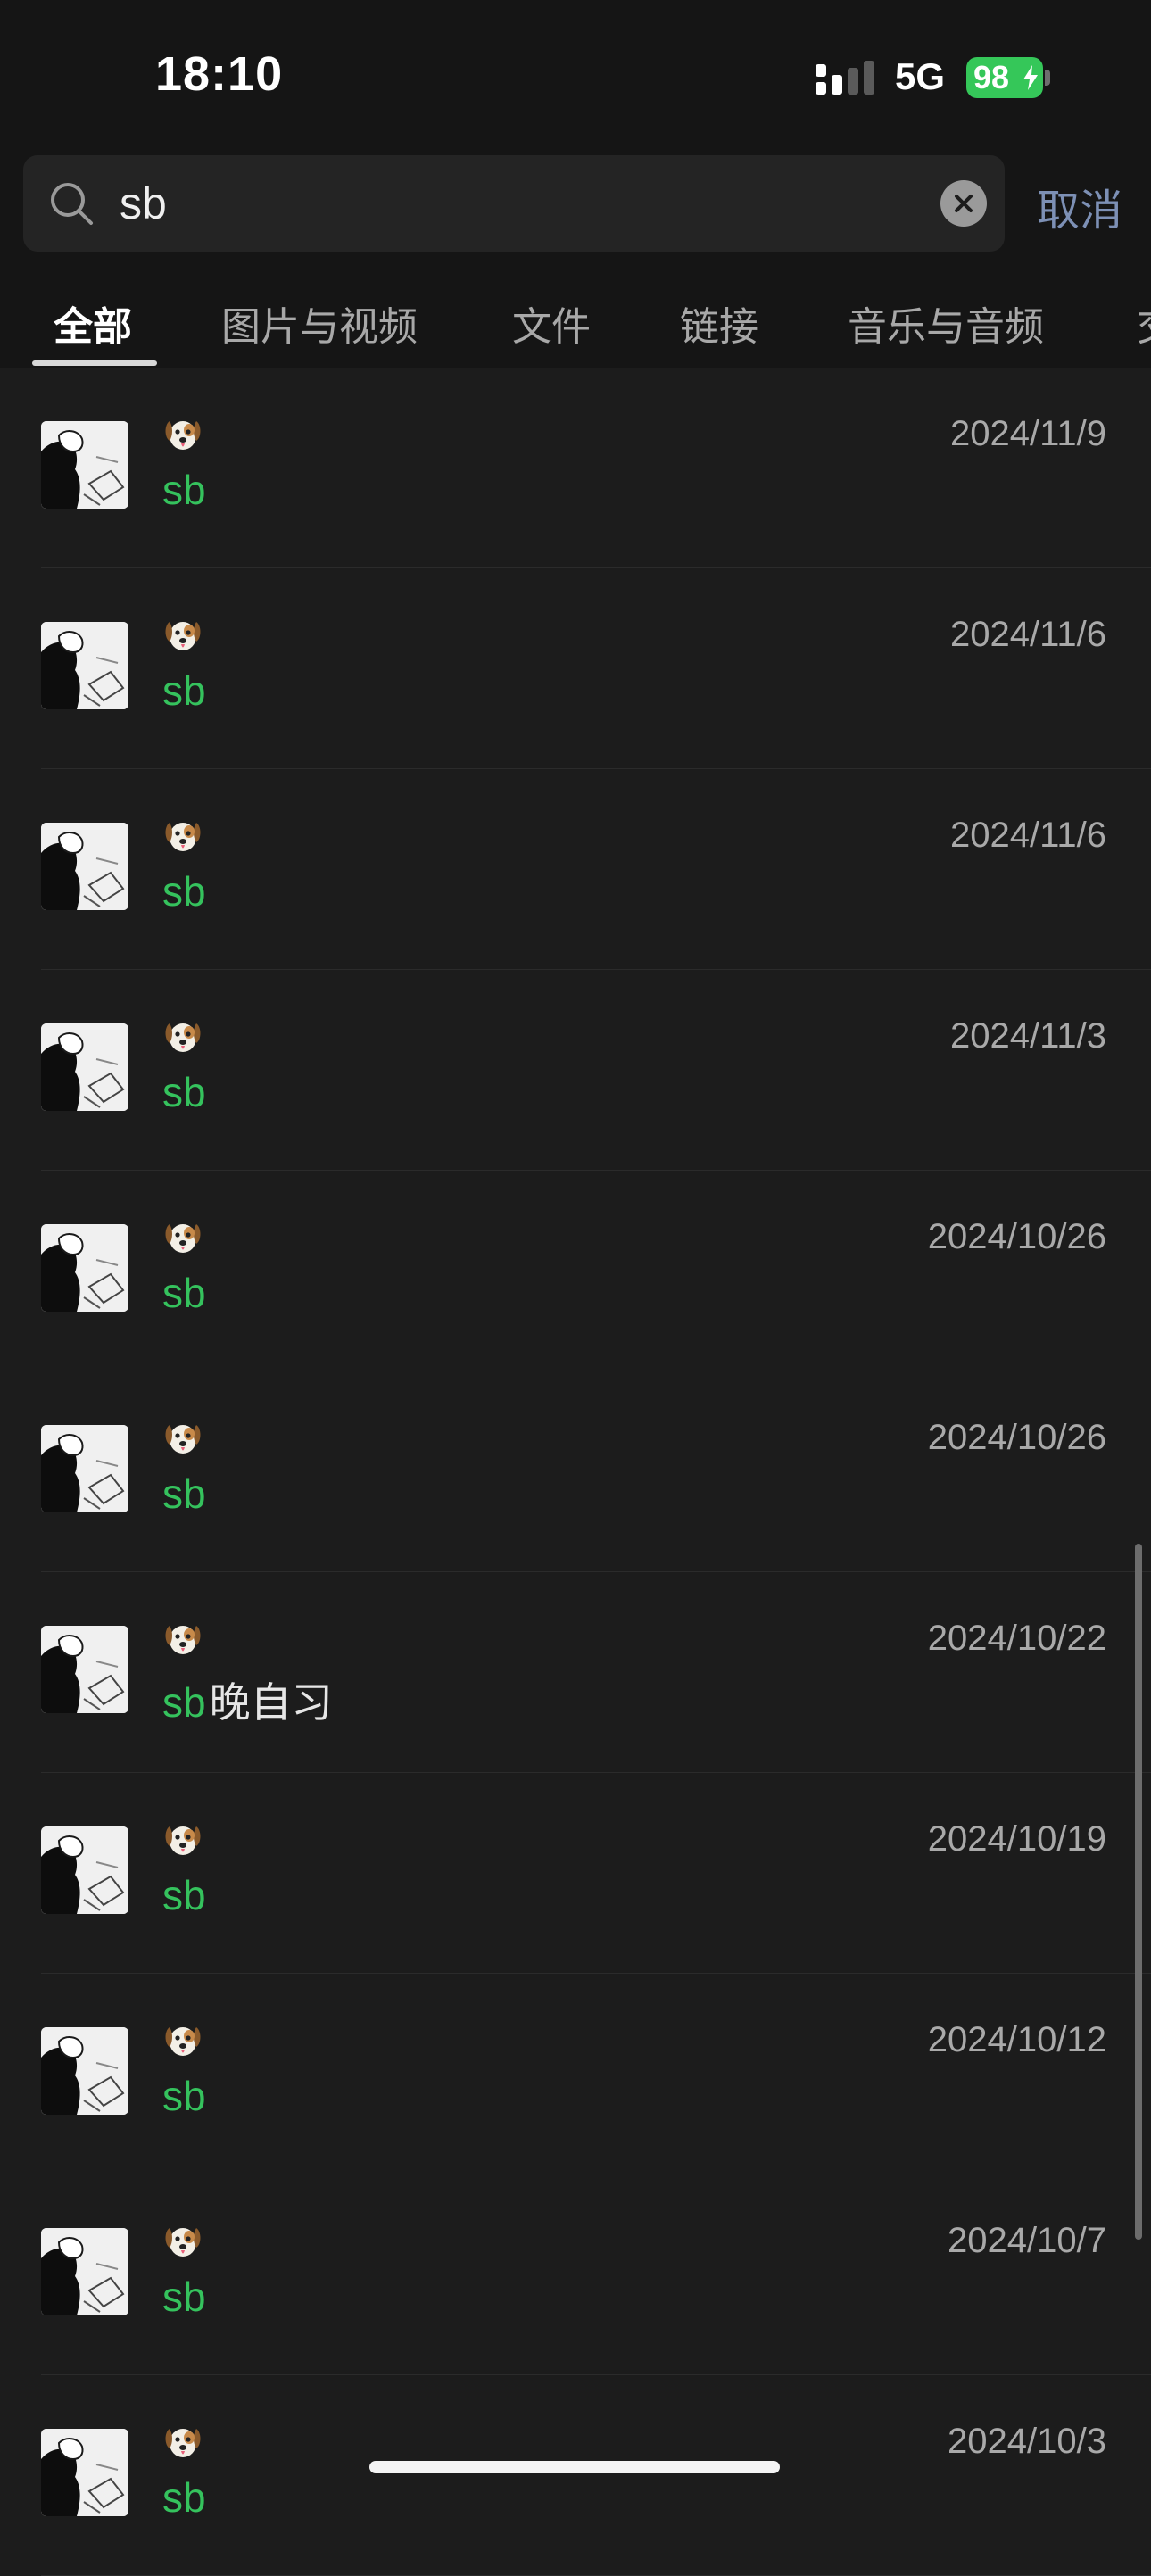  What do you see at coordinates (1139, 1892) in the screenshot?
I see `scrollbar` at bounding box center [1139, 1892].